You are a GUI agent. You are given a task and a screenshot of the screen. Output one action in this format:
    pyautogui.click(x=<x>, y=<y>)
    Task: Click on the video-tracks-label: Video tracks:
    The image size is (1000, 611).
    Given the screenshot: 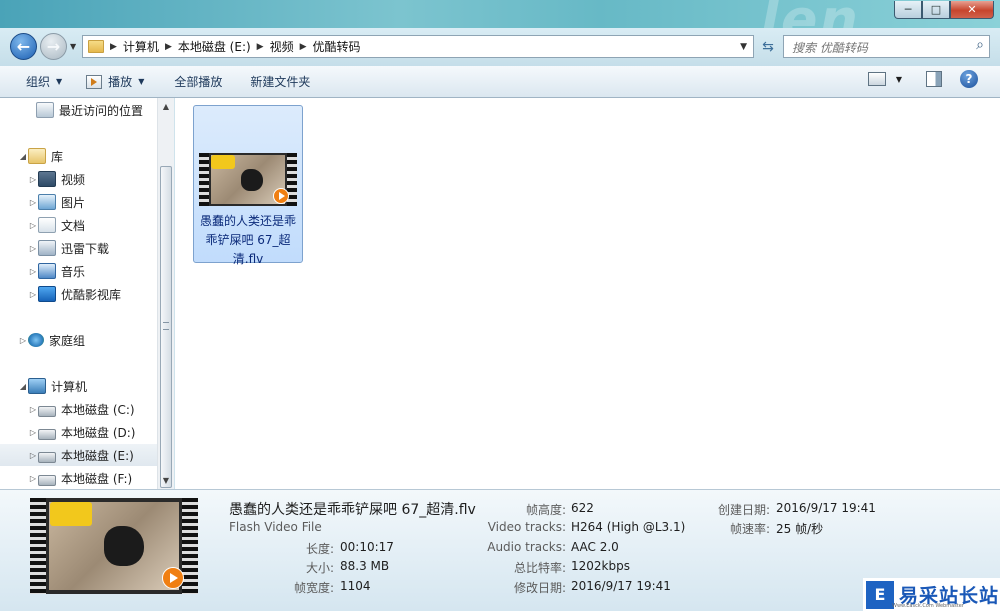 What is the action you would take?
    pyautogui.click(x=526, y=527)
    